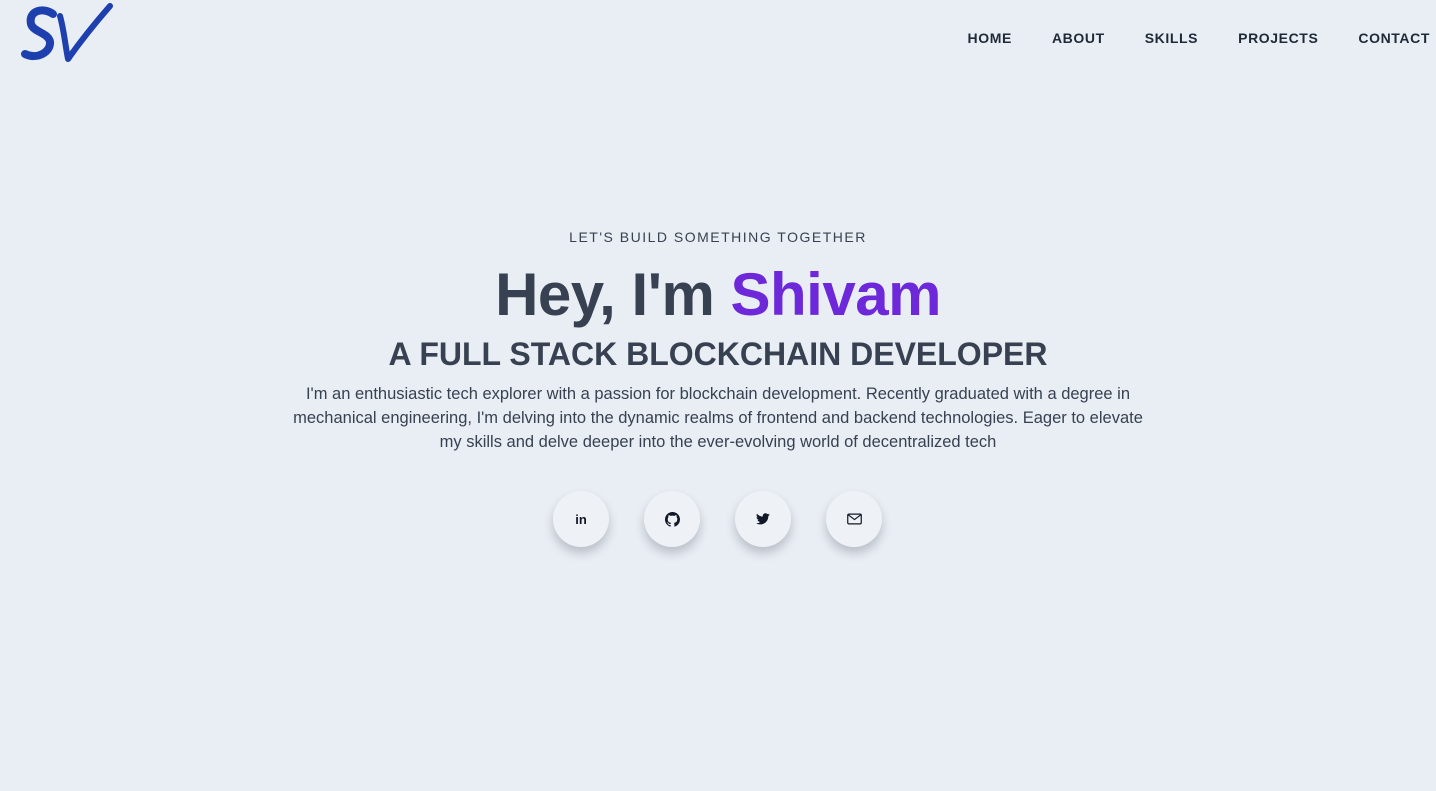 The height and width of the screenshot is (791, 1436). I want to click on nav-about: ABOUT, so click(1078, 38).